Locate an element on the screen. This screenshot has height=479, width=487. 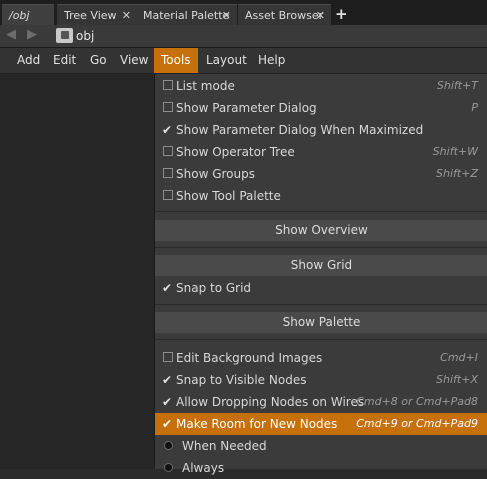
arrow-left-icon: ◀ is located at coordinates (11, 34).